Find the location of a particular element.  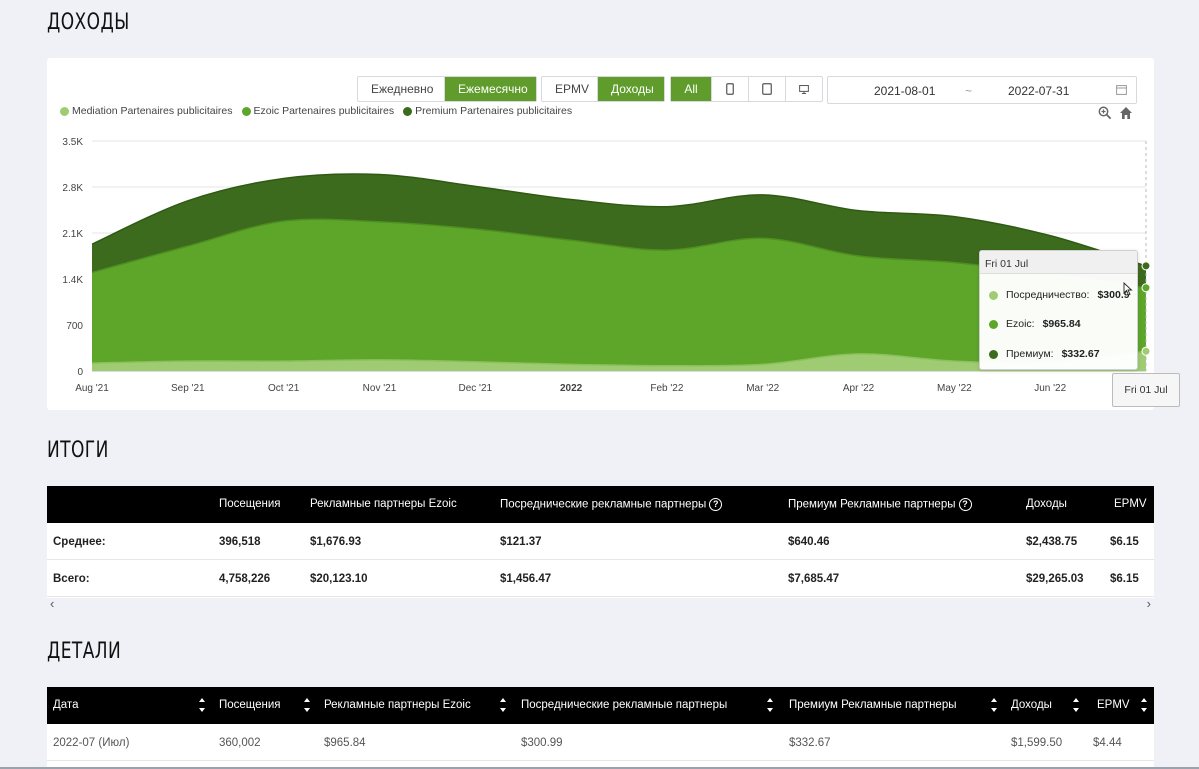

tooltip-row-ezoic: Ezoic: $965.84 is located at coordinates (1035, 324).